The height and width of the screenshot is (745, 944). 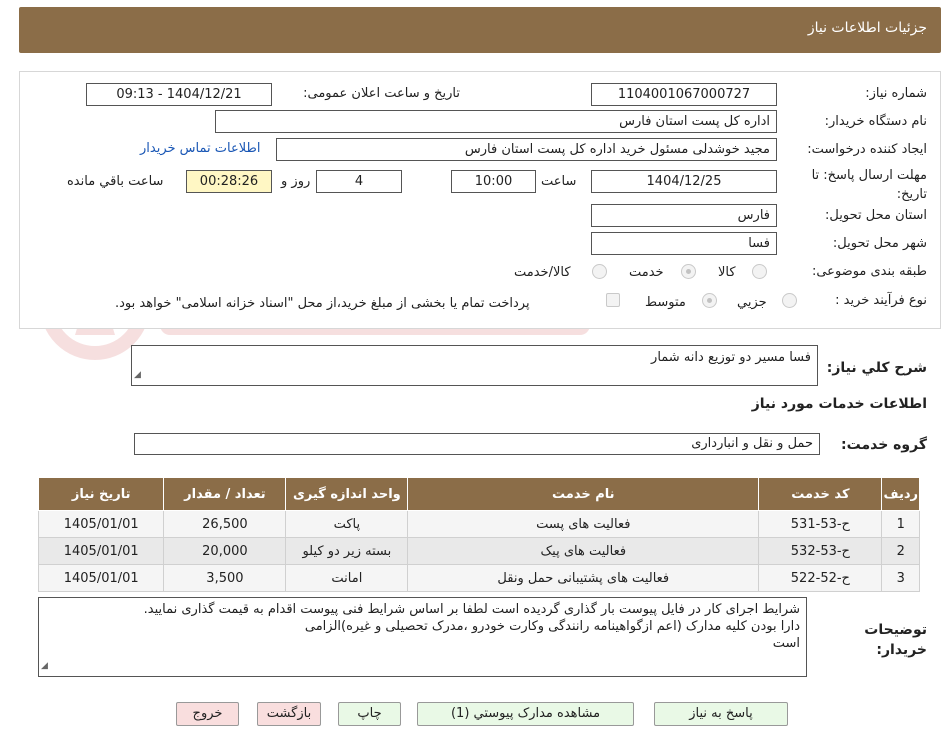 What do you see at coordinates (583, 494) in the screenshot?
I see `col-service-name: نام خدمت` at bounding box center [583, 494].